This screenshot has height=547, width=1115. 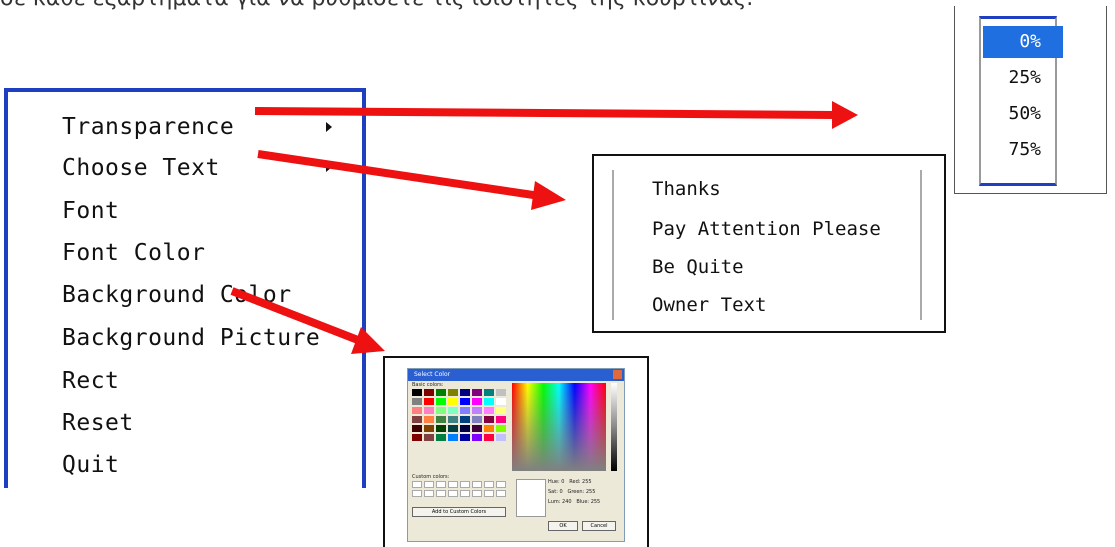 What do you see at coordinates (556, 115) in the screenshot?
I see `arrow-transparence` at bounding box center [556, 115].